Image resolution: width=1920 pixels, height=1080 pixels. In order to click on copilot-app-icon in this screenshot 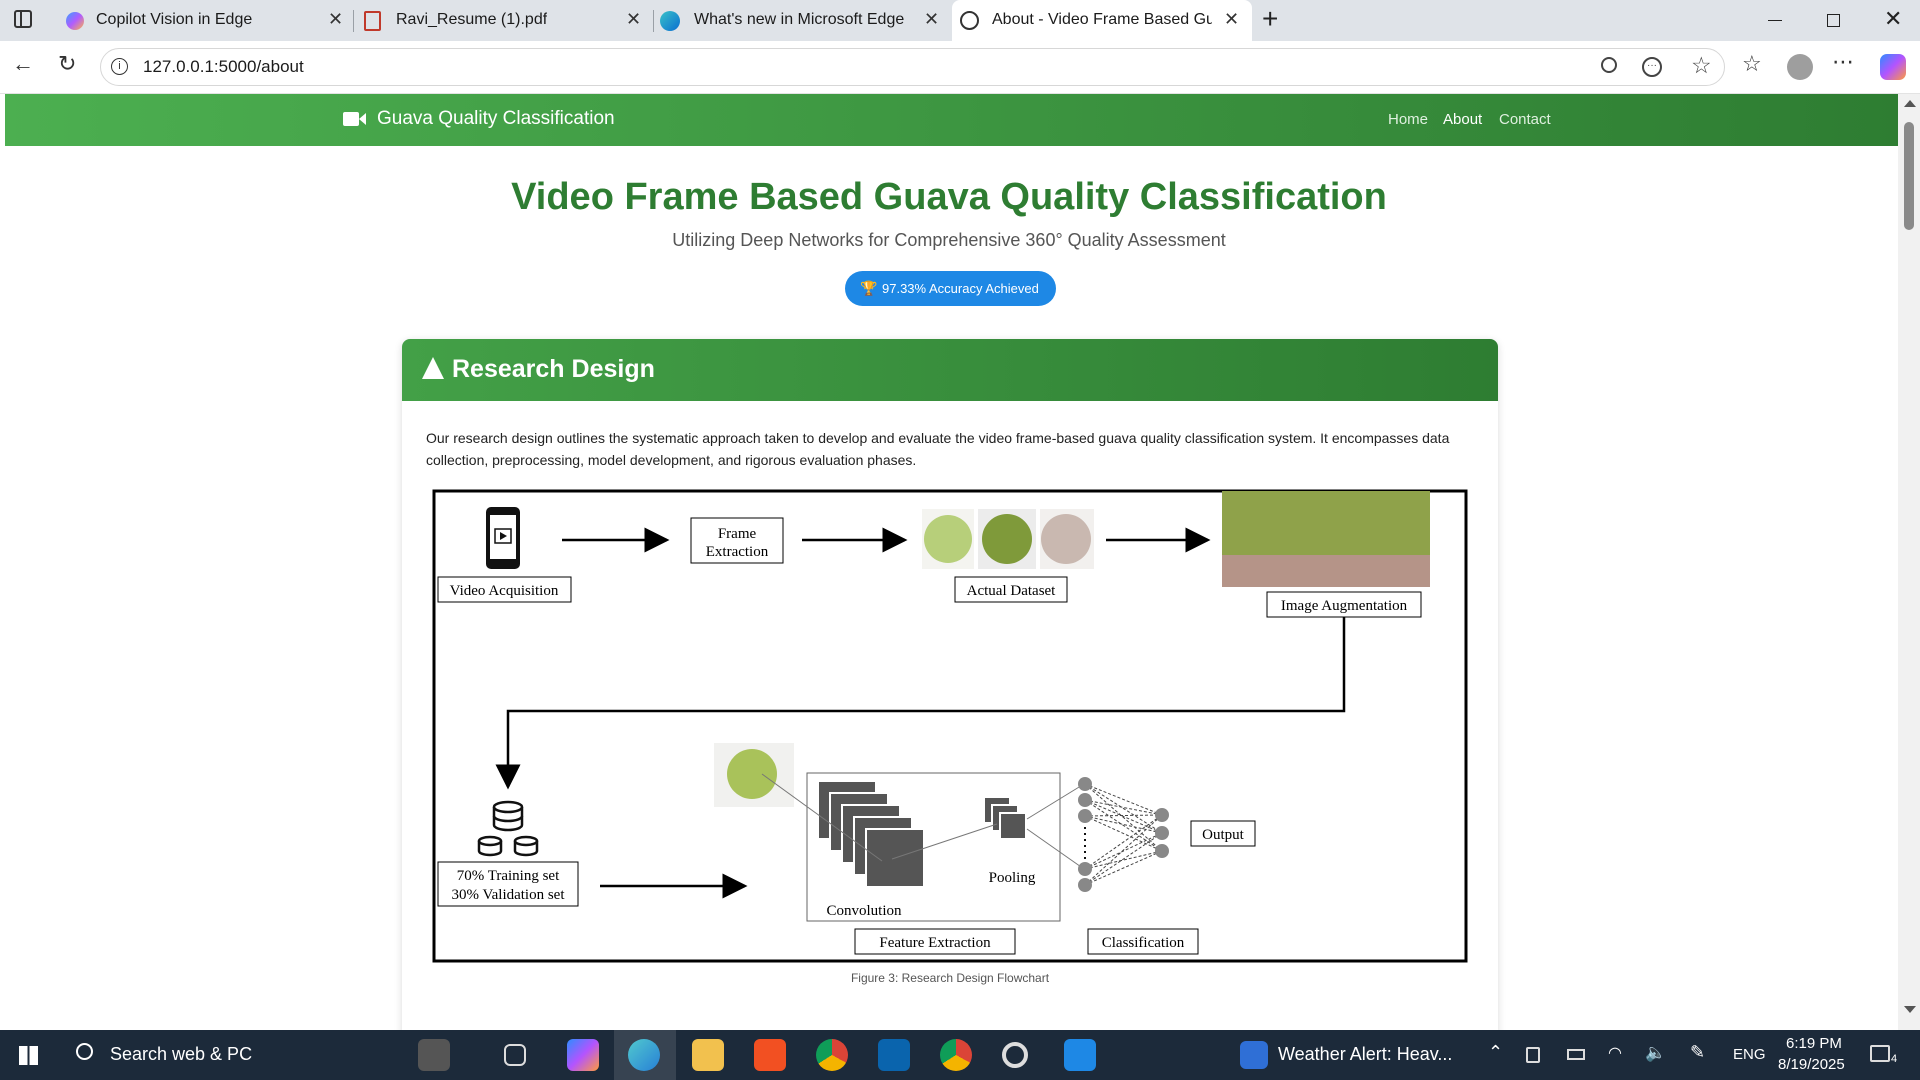, I will do `click(583, 1055)`.